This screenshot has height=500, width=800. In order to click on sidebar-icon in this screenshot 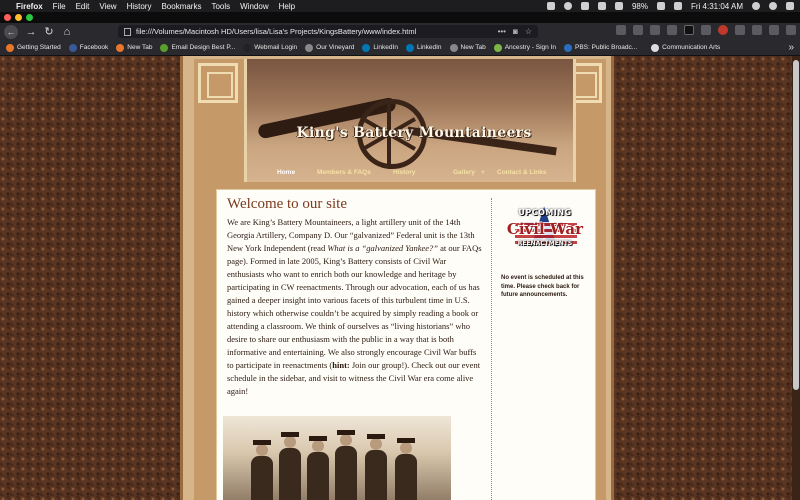, I will do `click(655, 30)`.